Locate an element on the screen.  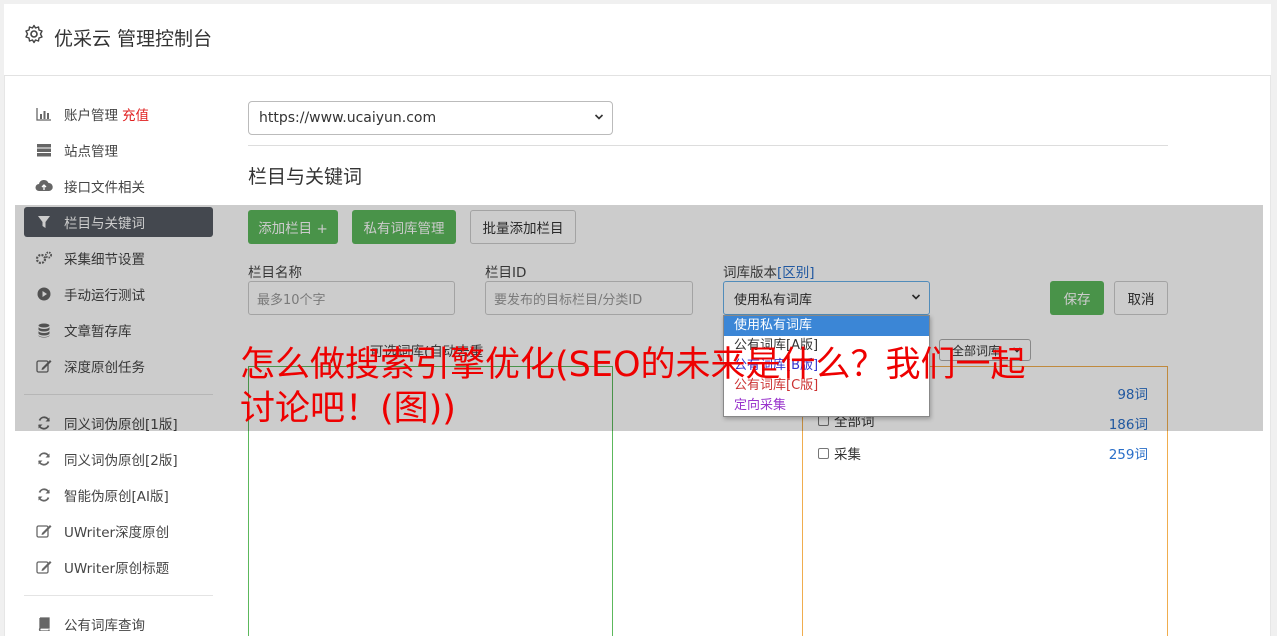
add-column-button: 添加栏目 + is located at coordinates (293, 227).